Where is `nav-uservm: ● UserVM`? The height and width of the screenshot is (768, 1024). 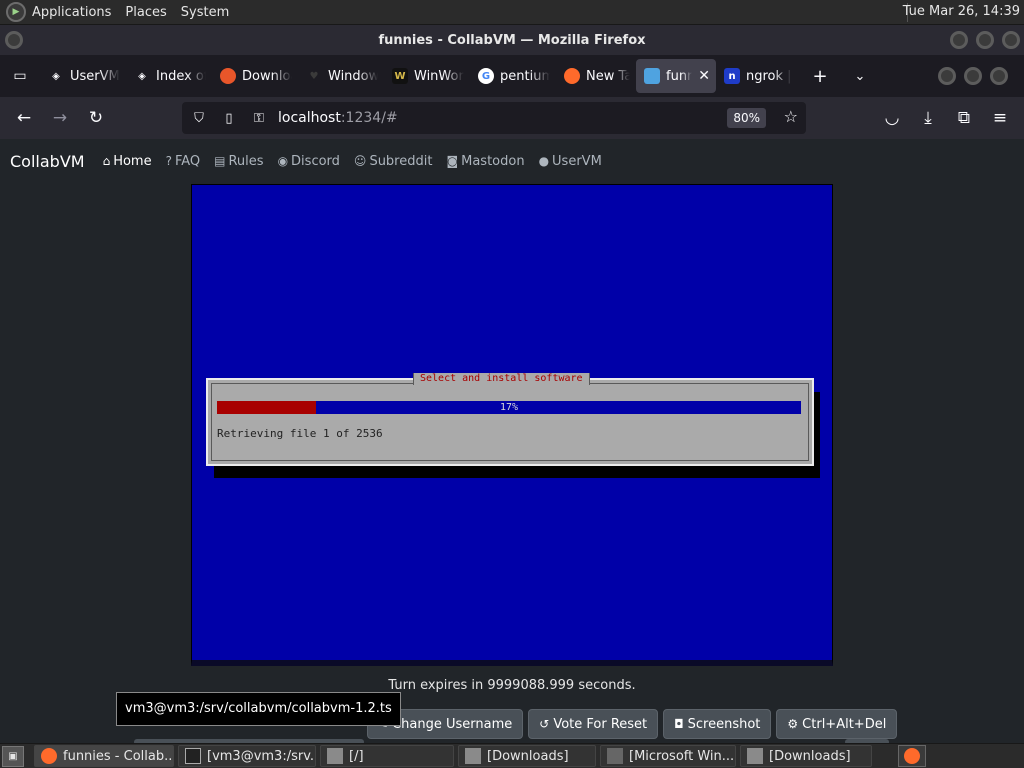 nav-uservm: ● UserVM is located at coordinates (570, 161).